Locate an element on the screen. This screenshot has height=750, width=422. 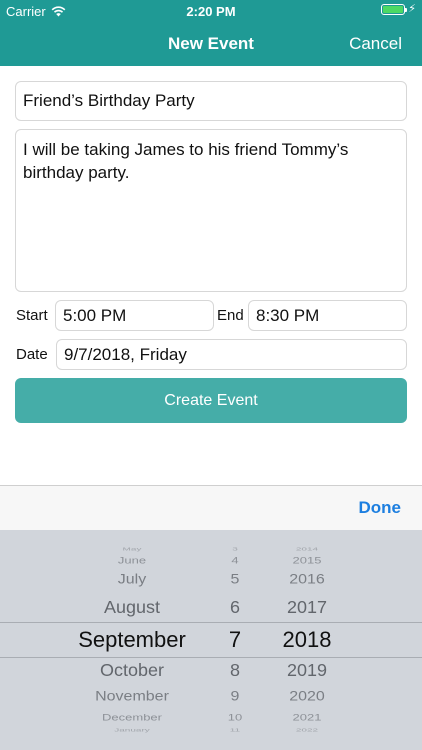
end-label: End is located at coordinates (230, 315).